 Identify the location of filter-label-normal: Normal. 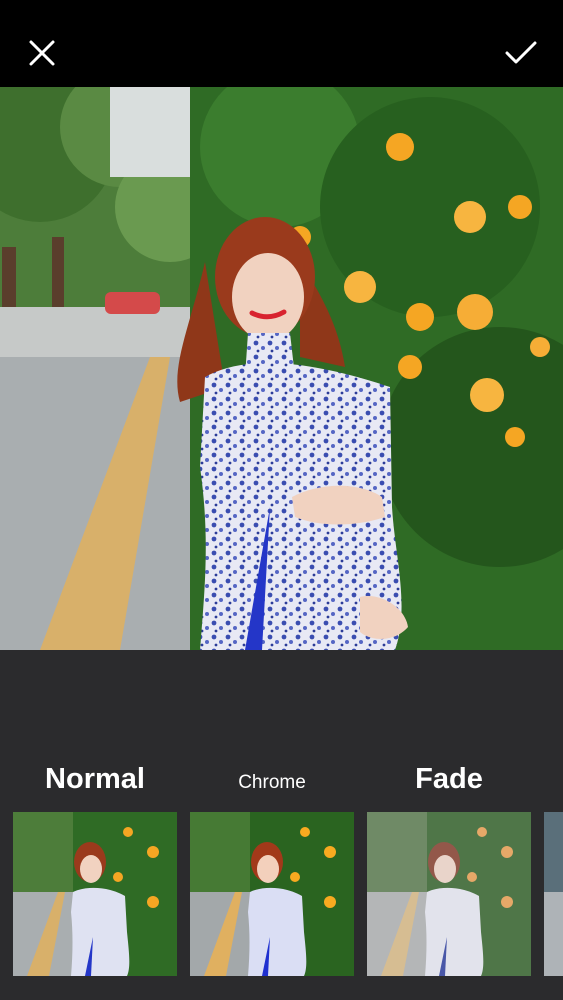
(95, 779).